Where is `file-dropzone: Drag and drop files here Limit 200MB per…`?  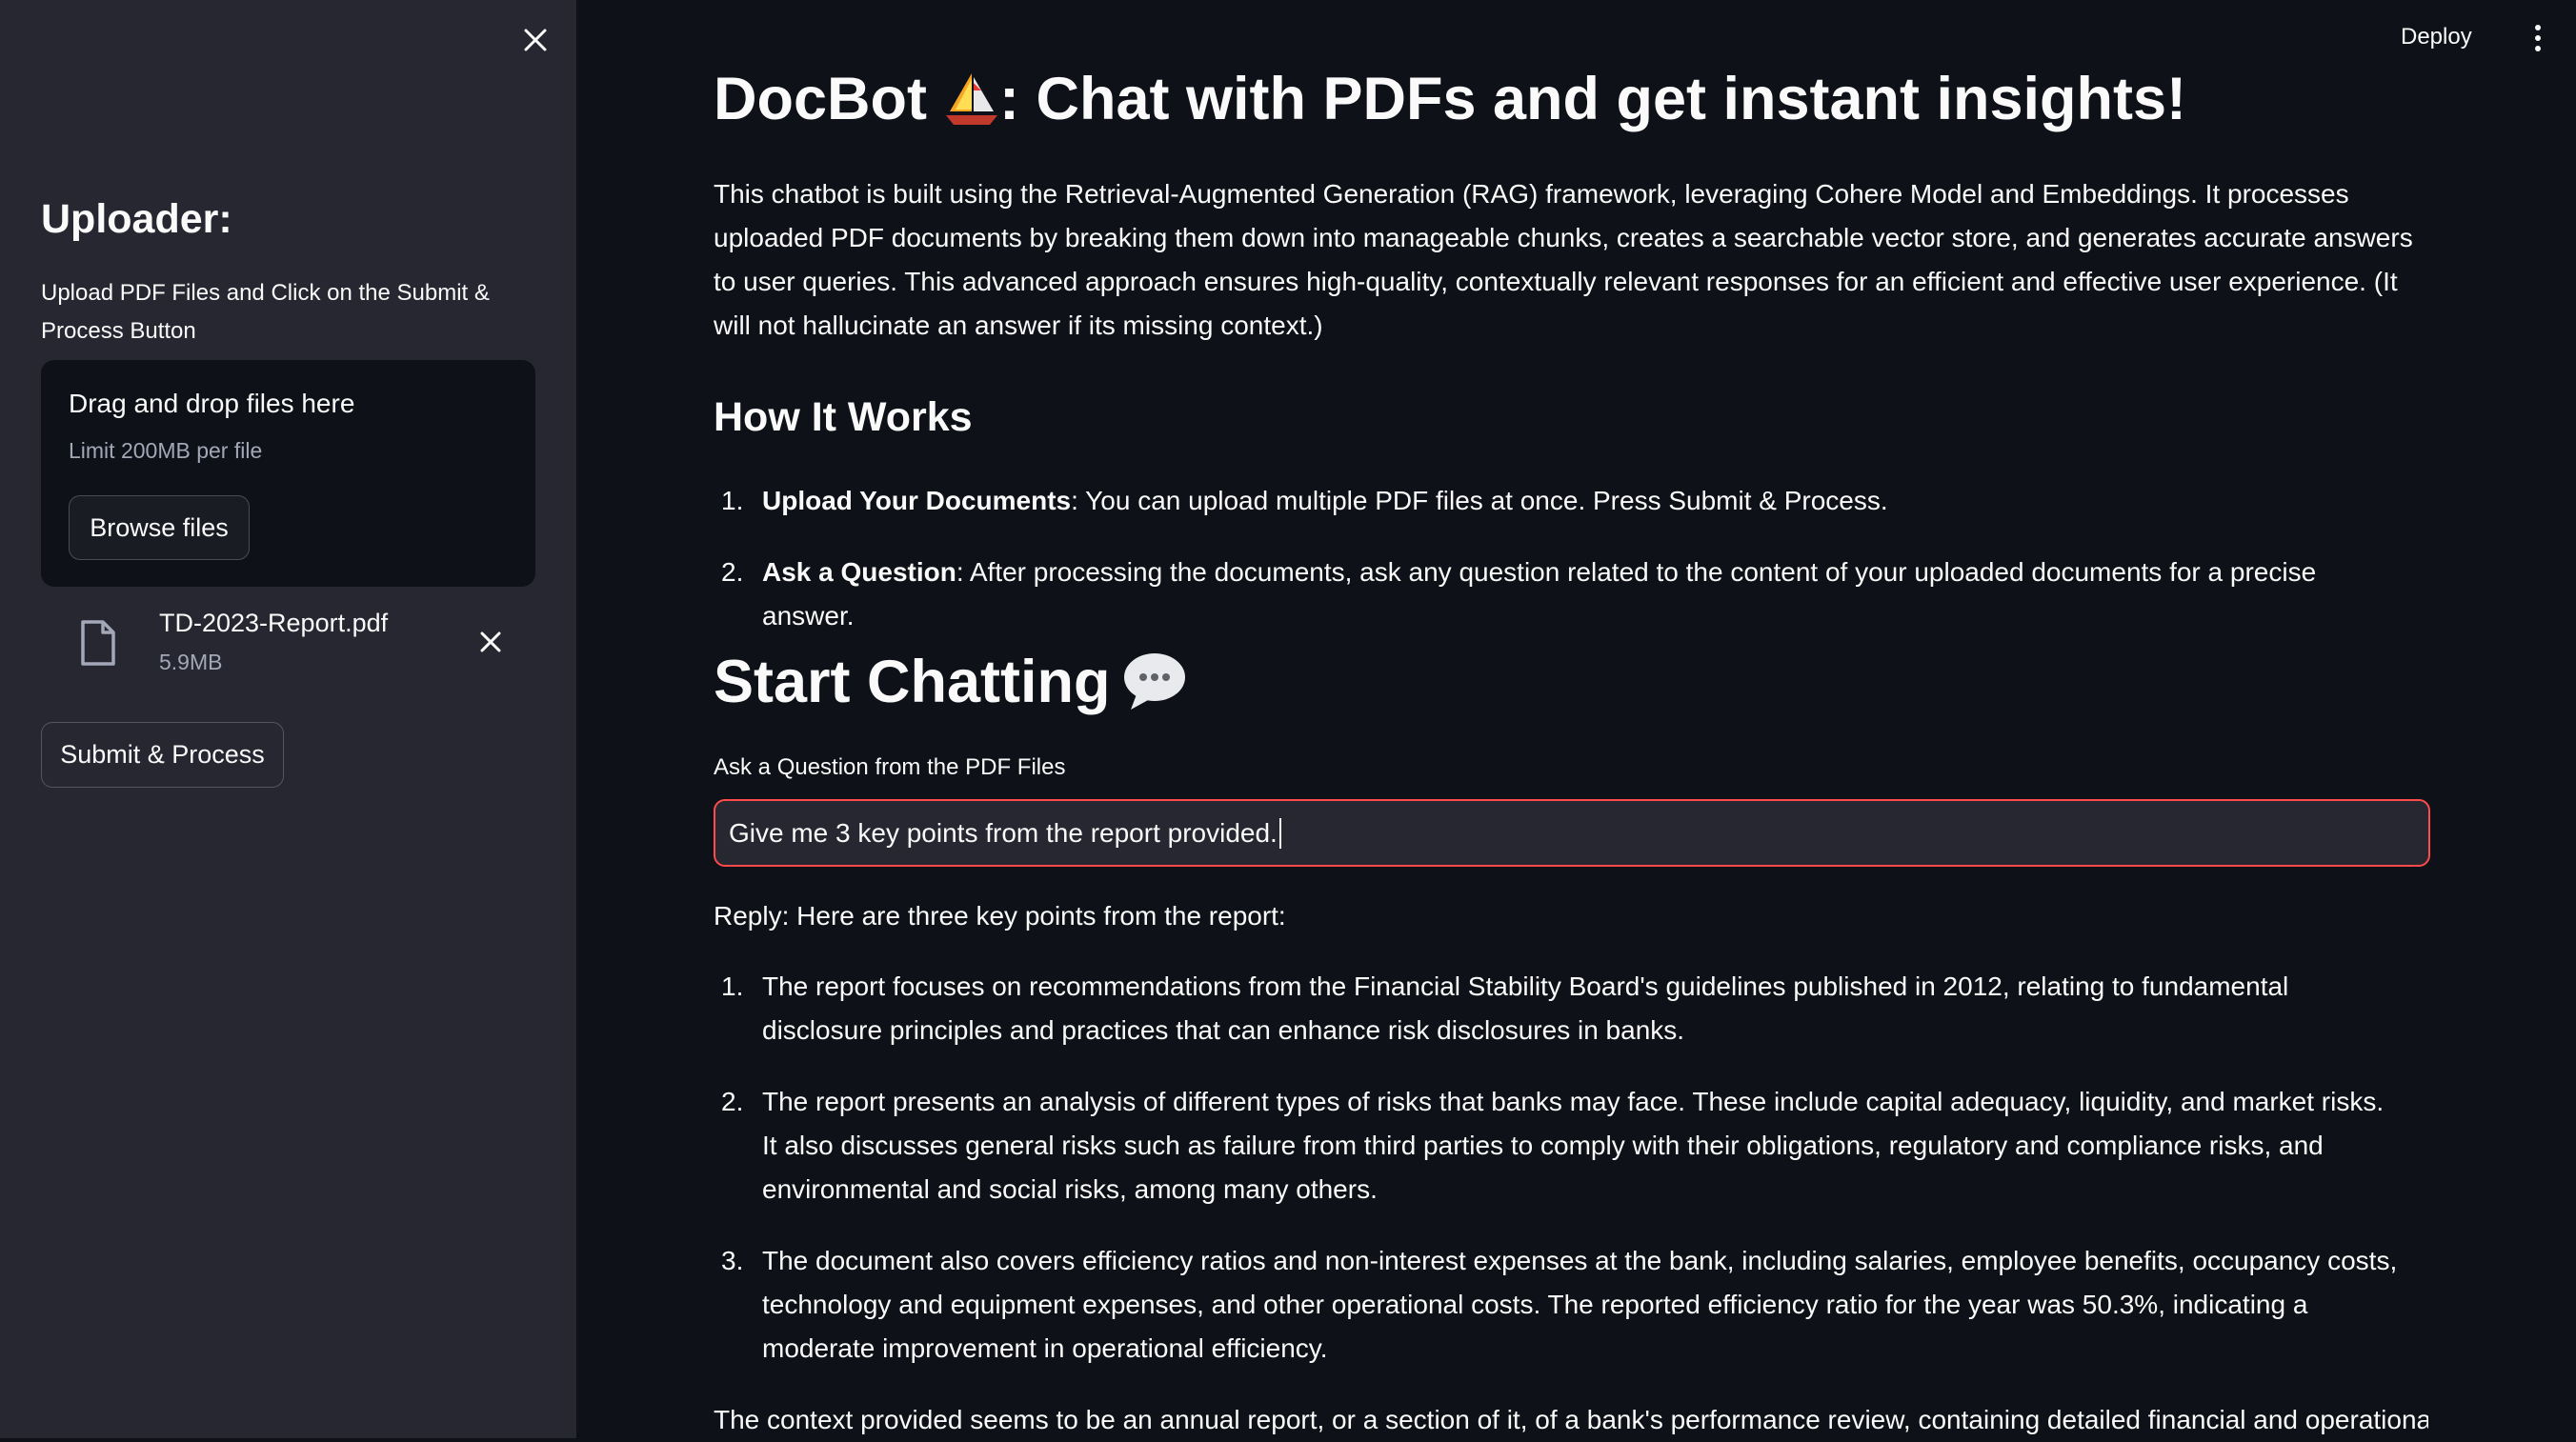
file-dropzone: Drag and drop files here Limit 200MB per… is located at coordinates (288, 473).